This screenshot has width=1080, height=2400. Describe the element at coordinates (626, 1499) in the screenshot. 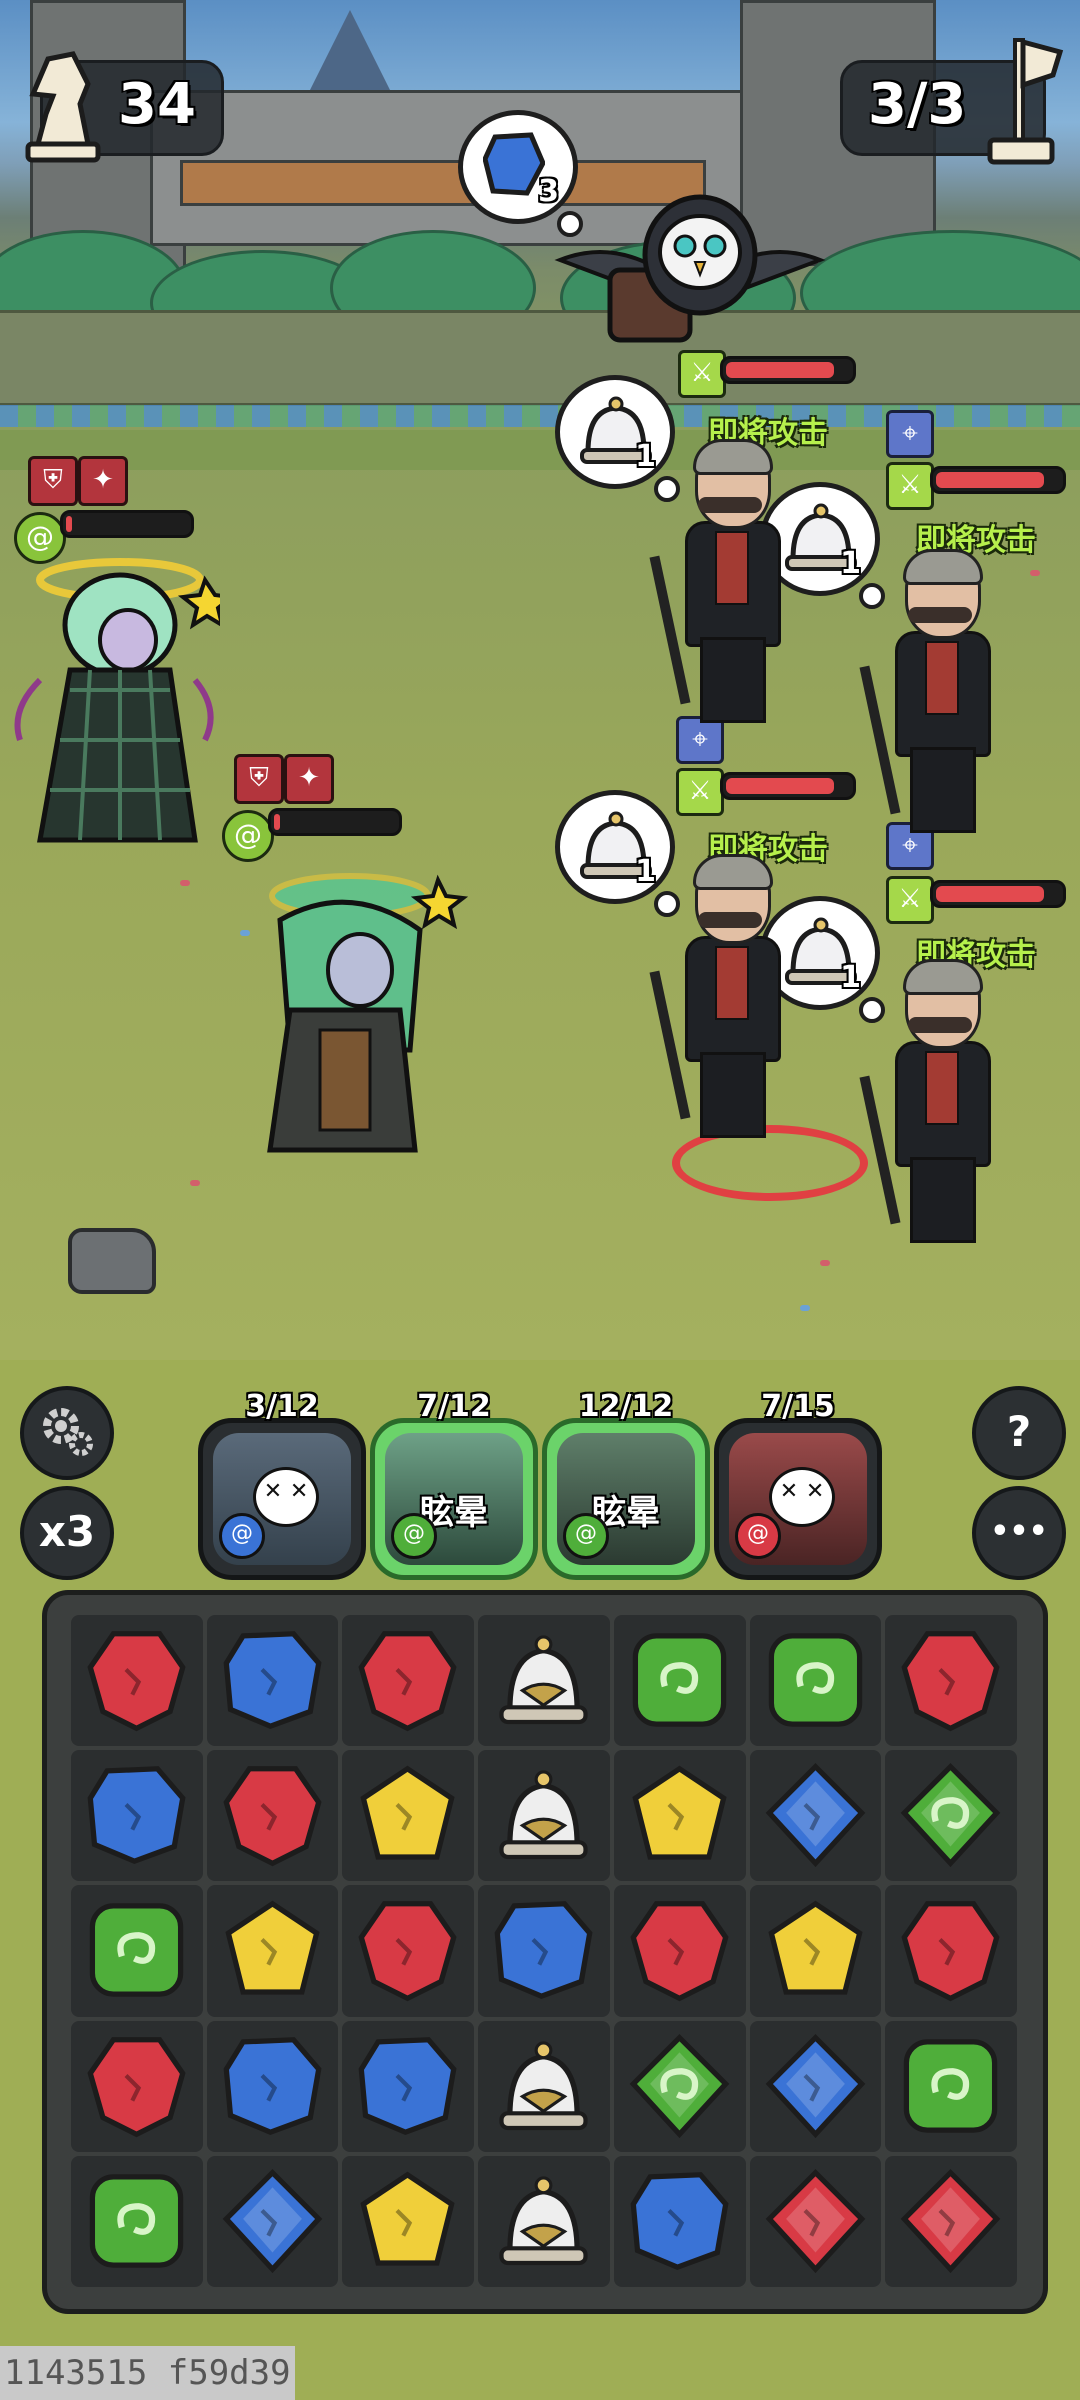

I see `card-portrait: 眩晕 @` at that location.